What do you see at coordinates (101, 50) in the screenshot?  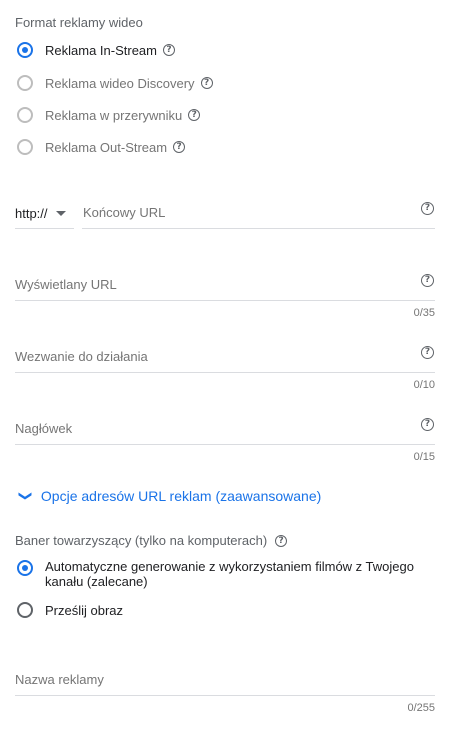 I see `radio-in-stream-label: Reklama In-Stream` at bounding box center [101, 50].